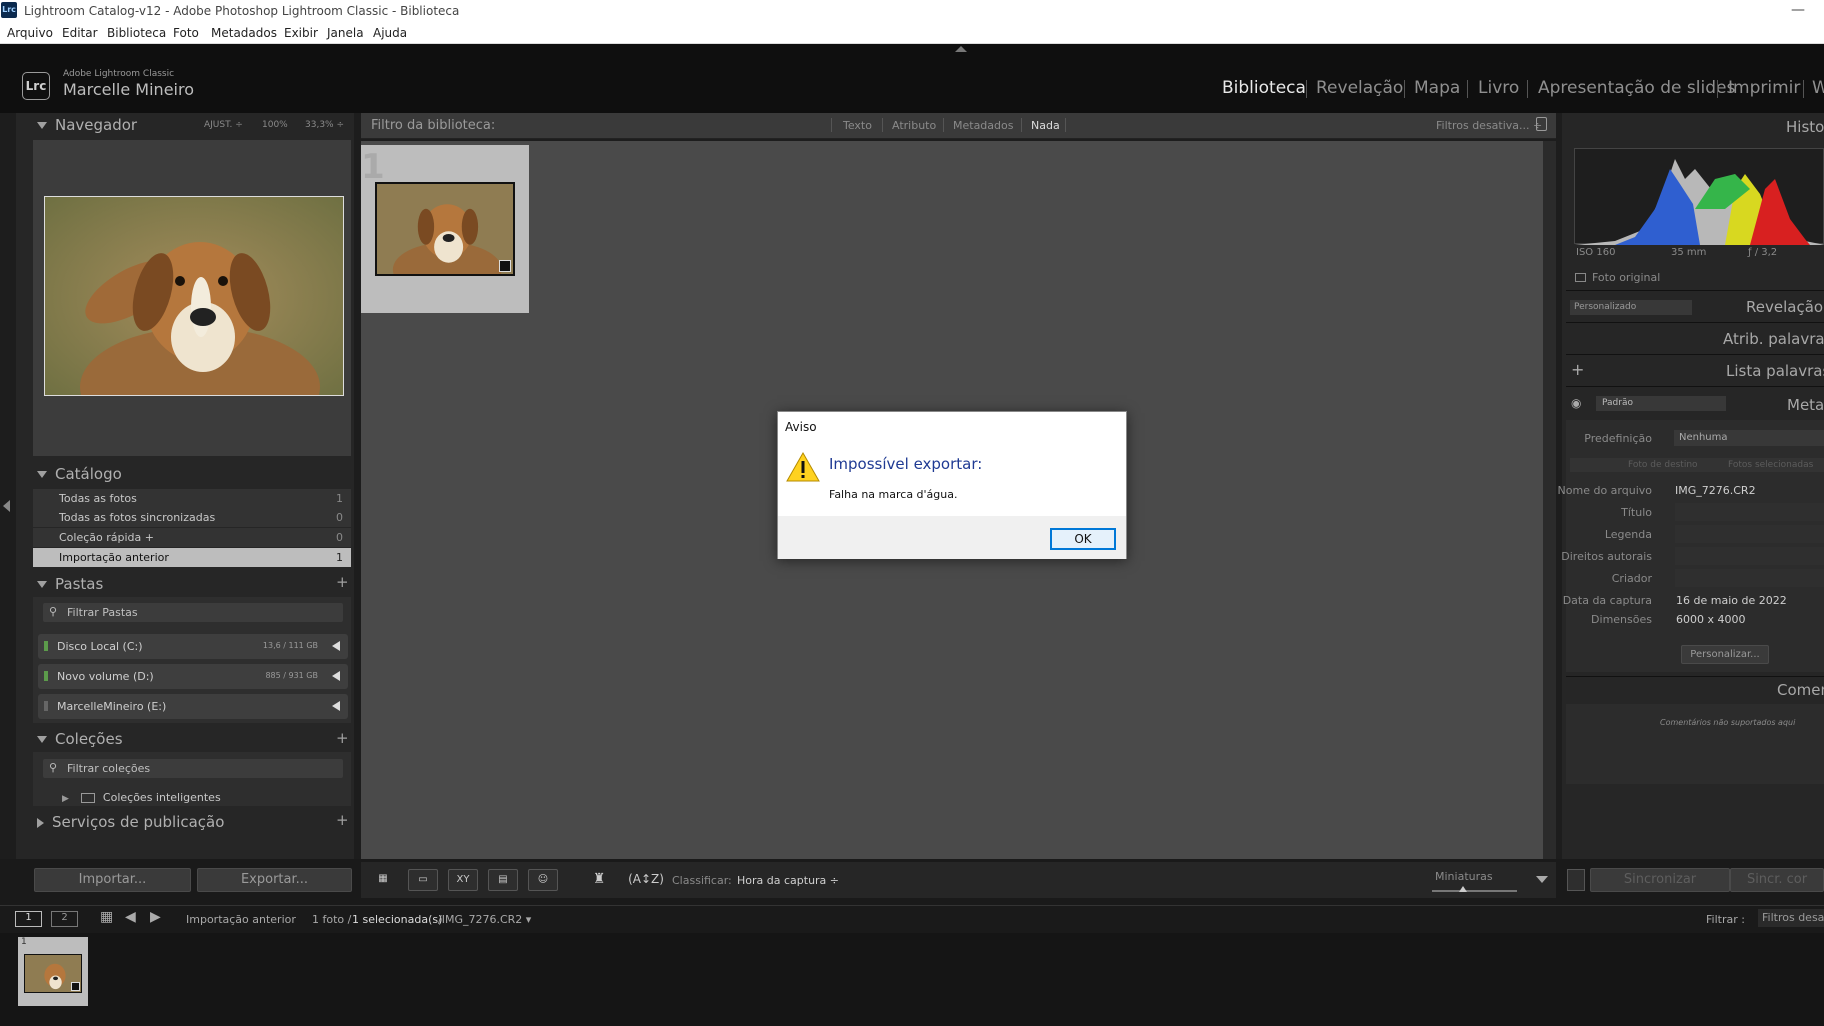  What do you see at coordinates (28, 919) in the screenshot?
I see `window-1-button: 1` at bounding box center [28, 919].